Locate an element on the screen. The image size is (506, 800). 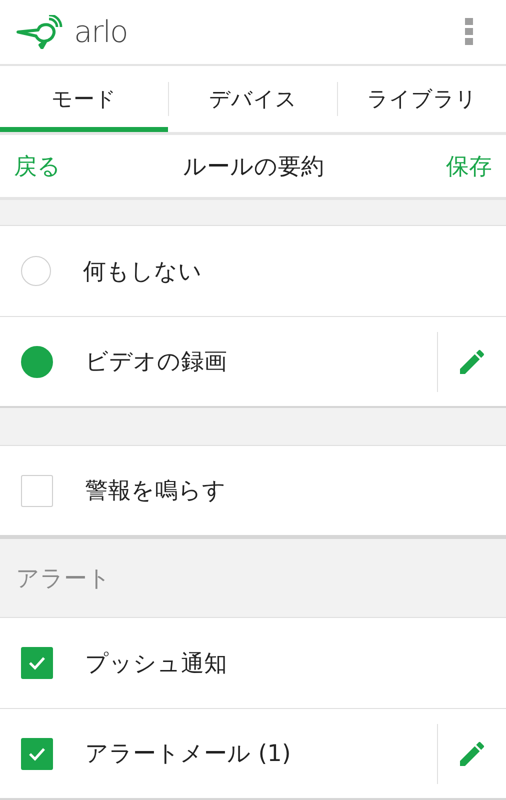
option-label: プッシュ通知 is located at coordinates (156, 664).